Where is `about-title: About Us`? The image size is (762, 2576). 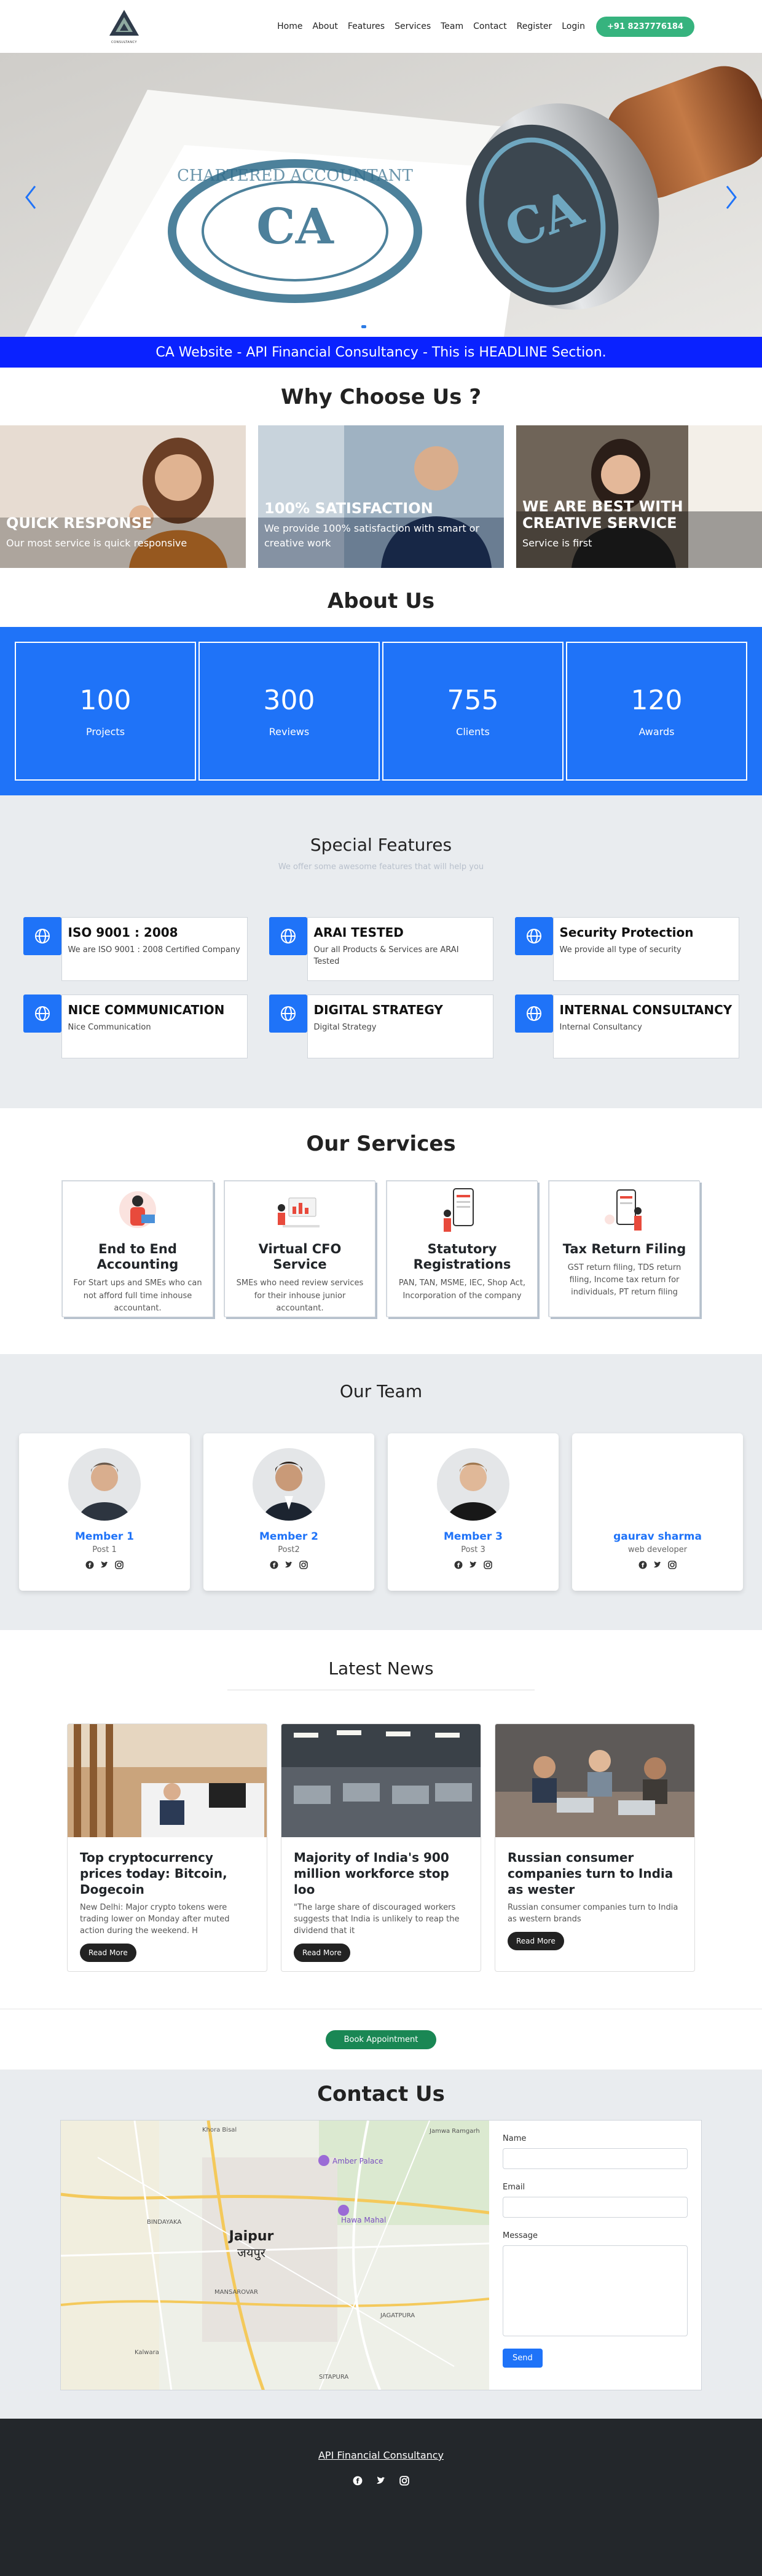
about-title: About Us is located at coordinates (381, 601).